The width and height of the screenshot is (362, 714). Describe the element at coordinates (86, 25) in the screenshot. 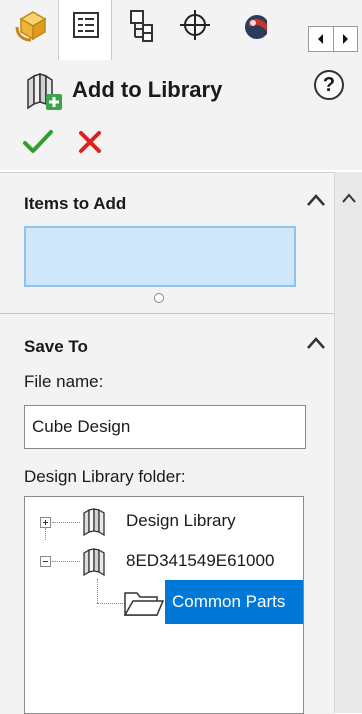

I see `property-list-icon` at that location.